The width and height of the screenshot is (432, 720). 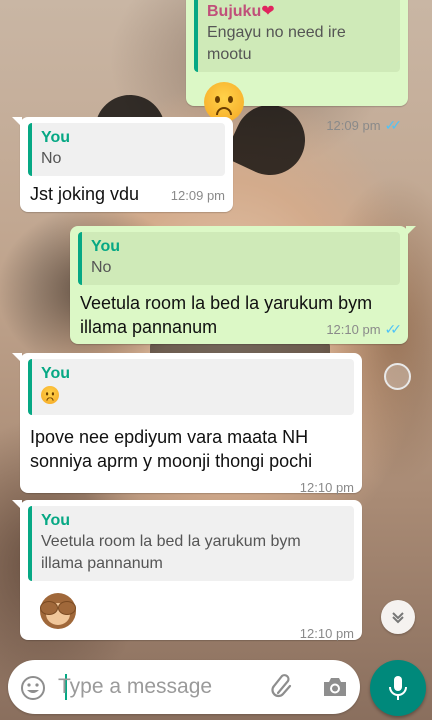 I want to click on select-message-toggle, so click(x=397, y=376).